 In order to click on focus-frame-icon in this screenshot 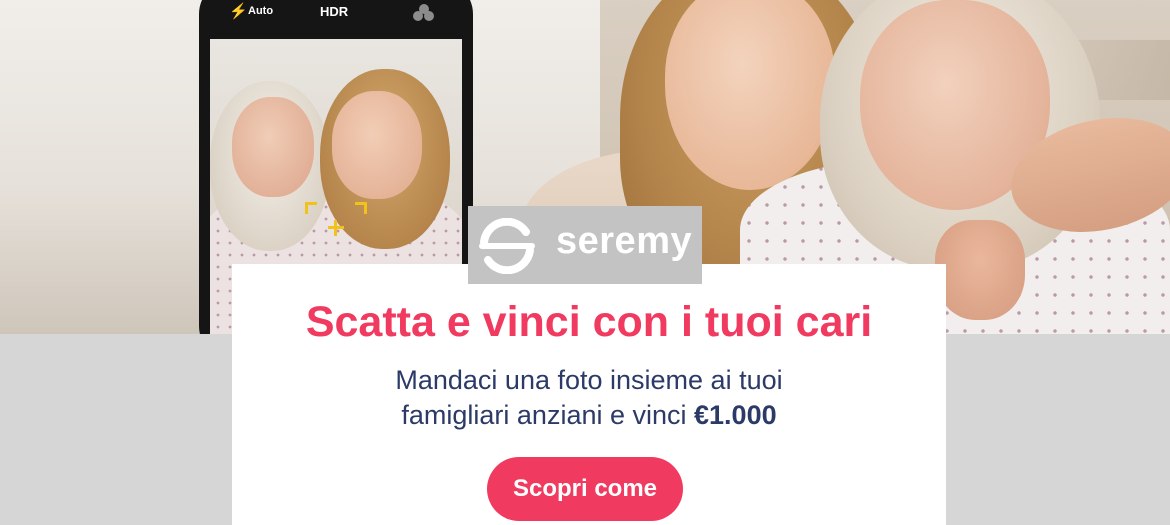, I will do `click(336, 221)`.